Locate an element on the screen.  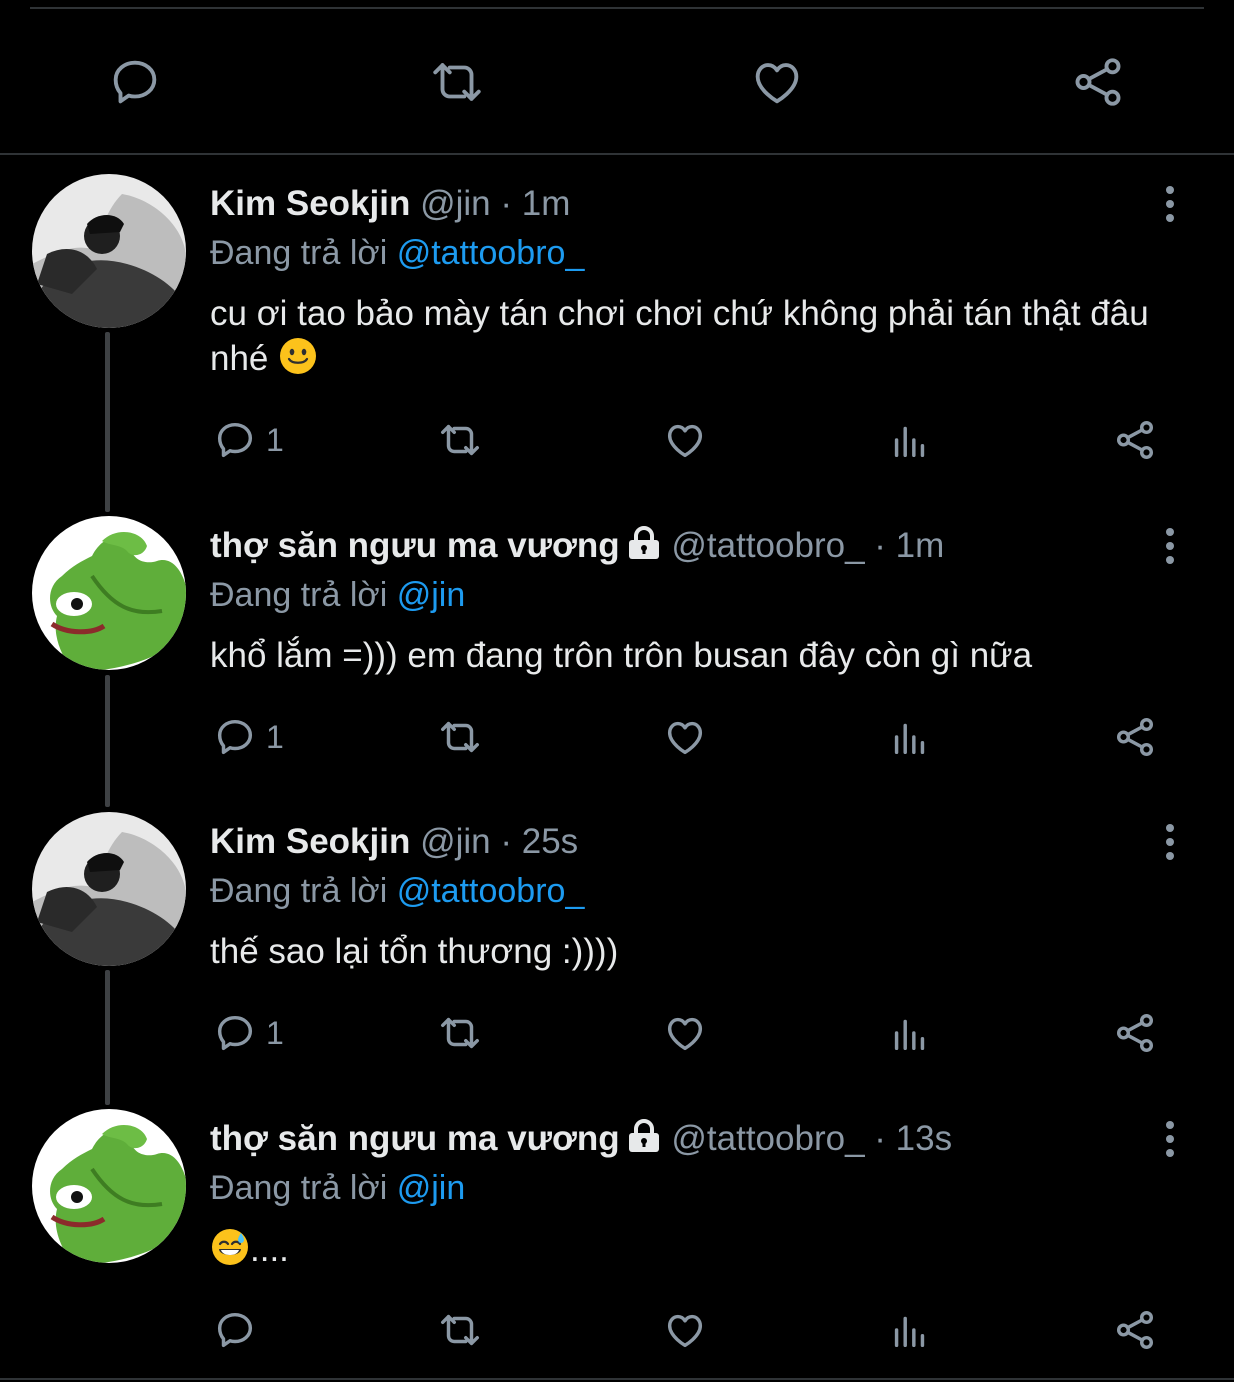
timestamp: · 25s is located at coordinates (539, 841).